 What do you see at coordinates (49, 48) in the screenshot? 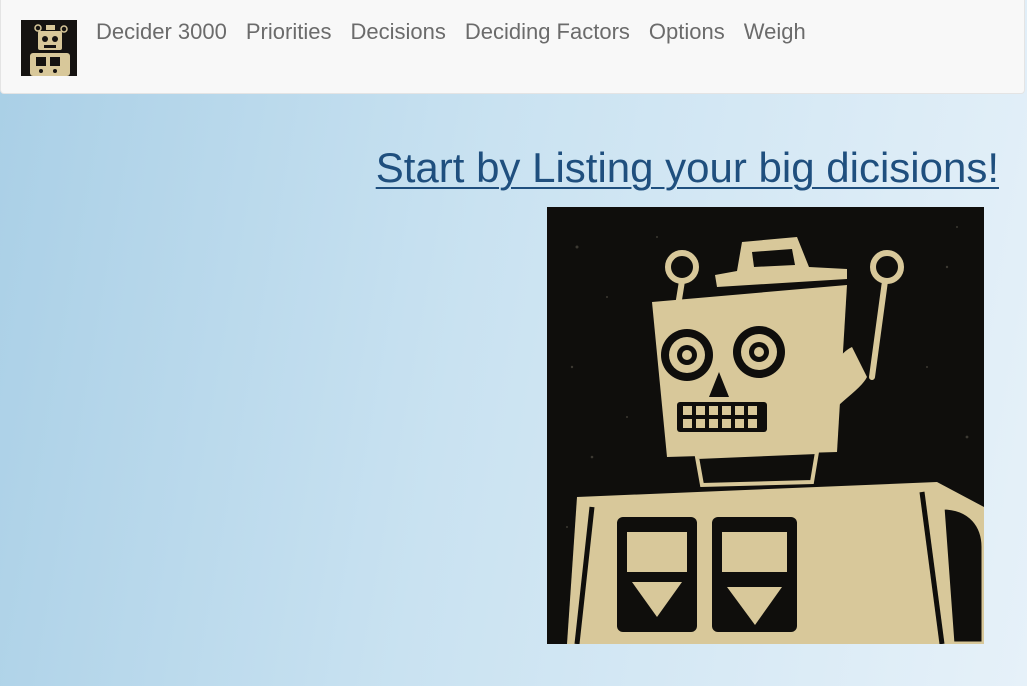
I see `robot-icon` at bounding box center [49, 48].